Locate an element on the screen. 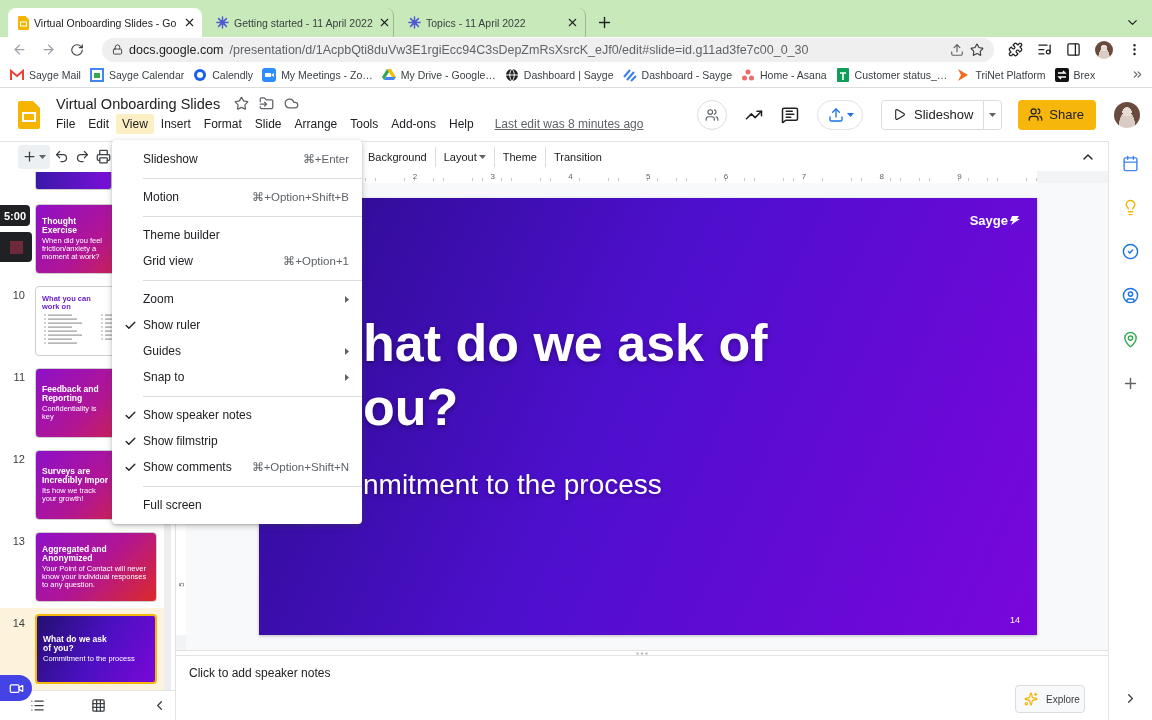  dots-icon is located at coordinates (748, 74).